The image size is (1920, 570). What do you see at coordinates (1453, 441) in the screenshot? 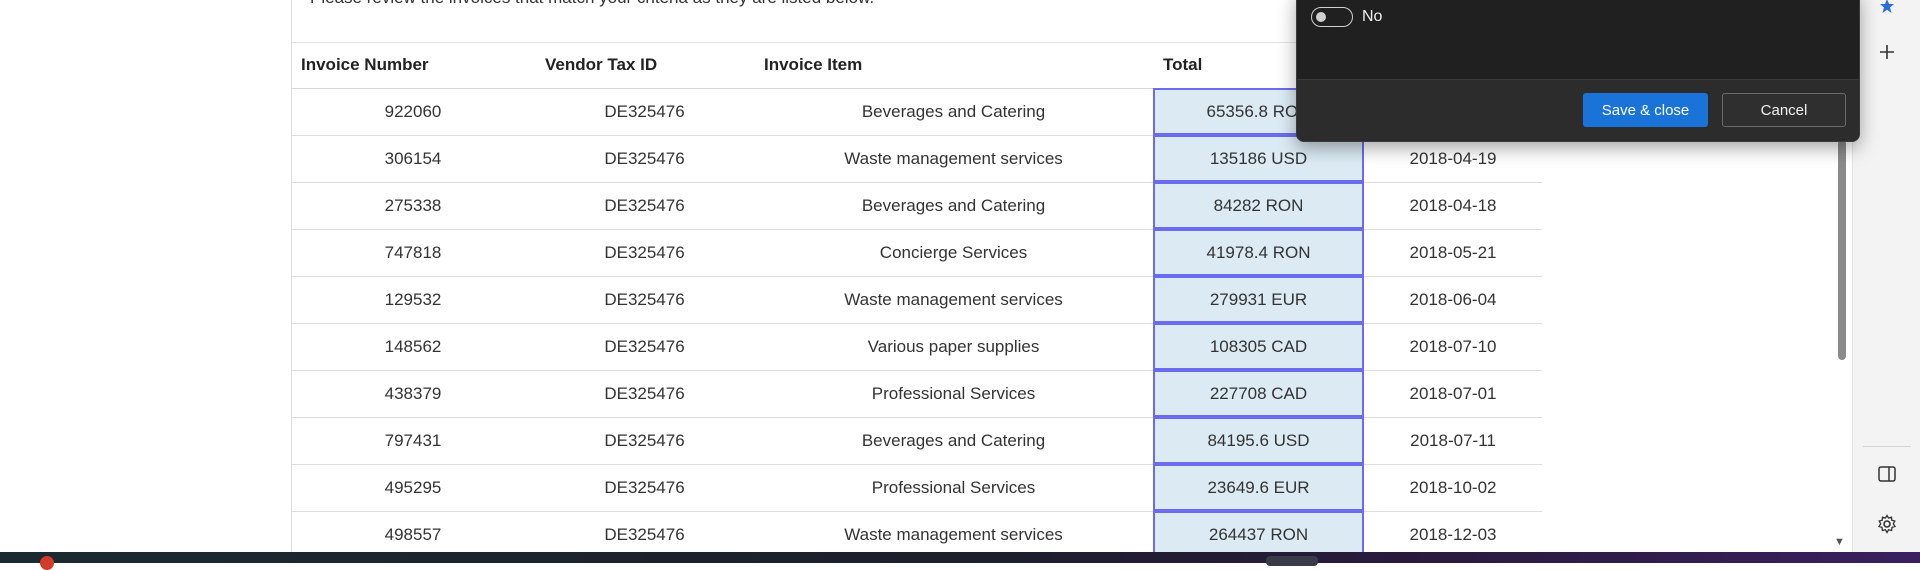
I see `date-cell: 2018-07-11` at bounding box center [1453, 441].